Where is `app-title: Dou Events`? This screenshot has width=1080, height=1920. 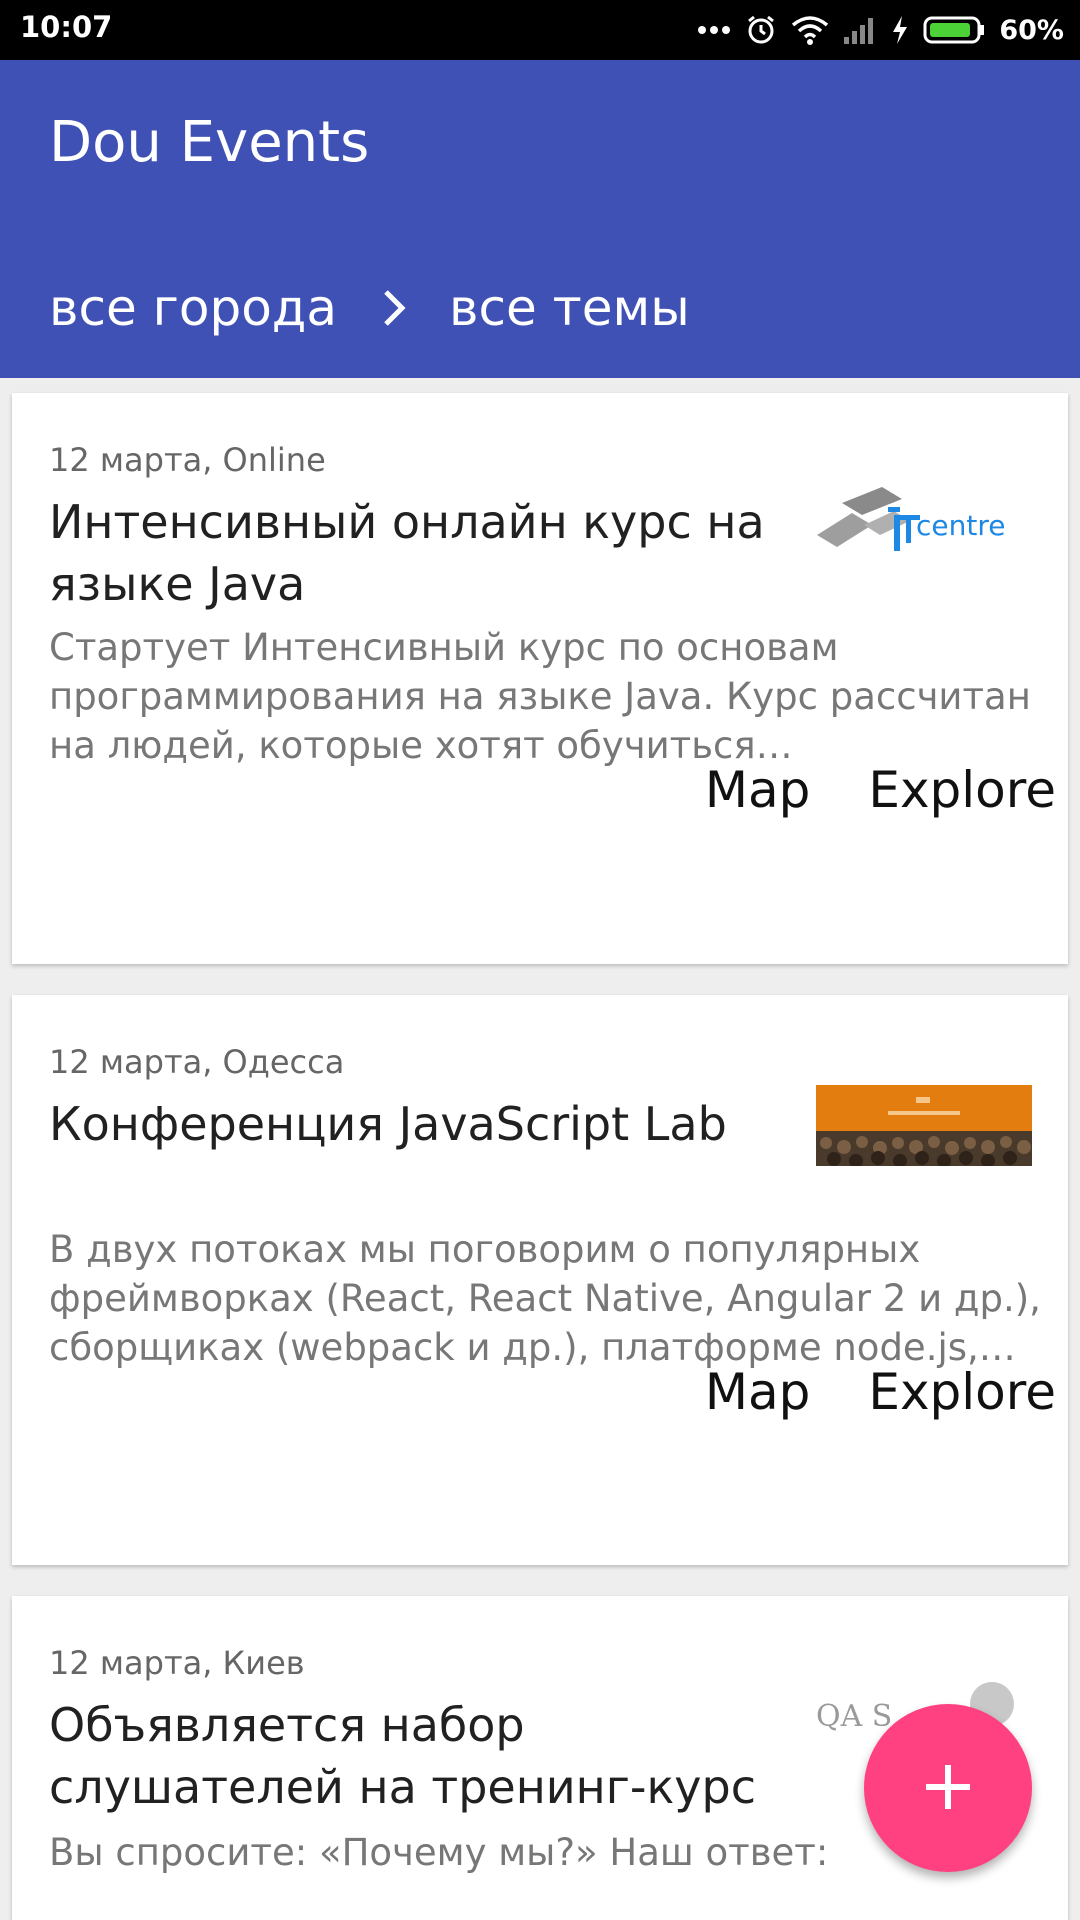
app-title: Dou Events is located at coordinates (209, 142).